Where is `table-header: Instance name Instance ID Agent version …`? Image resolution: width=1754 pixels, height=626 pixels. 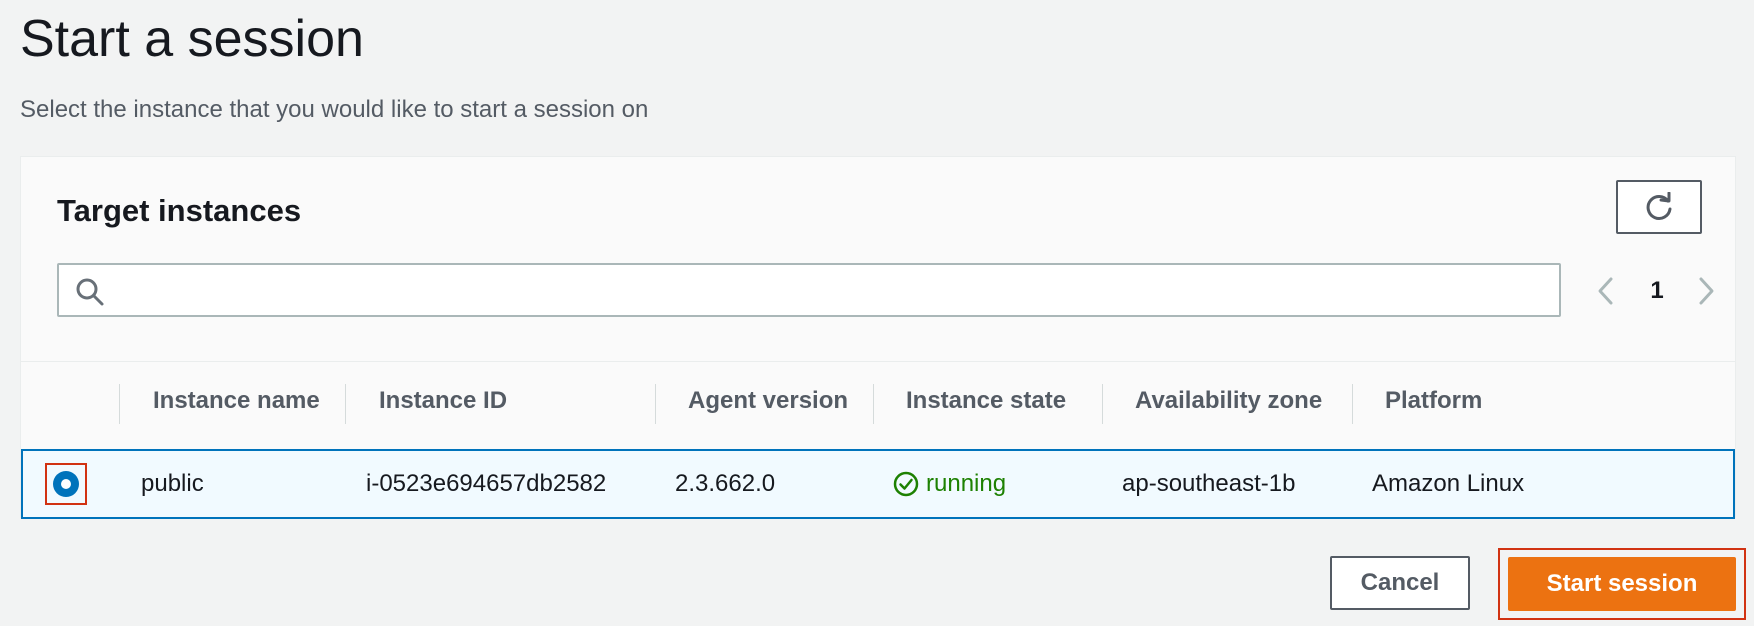 table-header: Instance name Instance ID Agent version … is located at coordinates (878, 400).